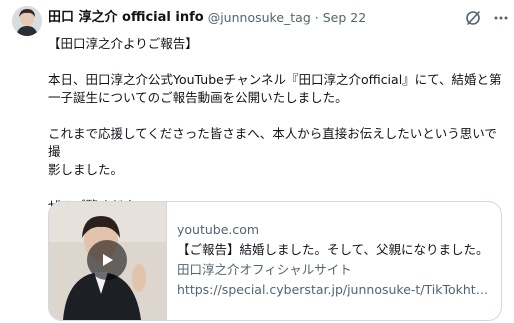 The height and width of the screenshot is (323, 514). I want to click on author-name: 田口 淳之介 official info, so click(126, 18).